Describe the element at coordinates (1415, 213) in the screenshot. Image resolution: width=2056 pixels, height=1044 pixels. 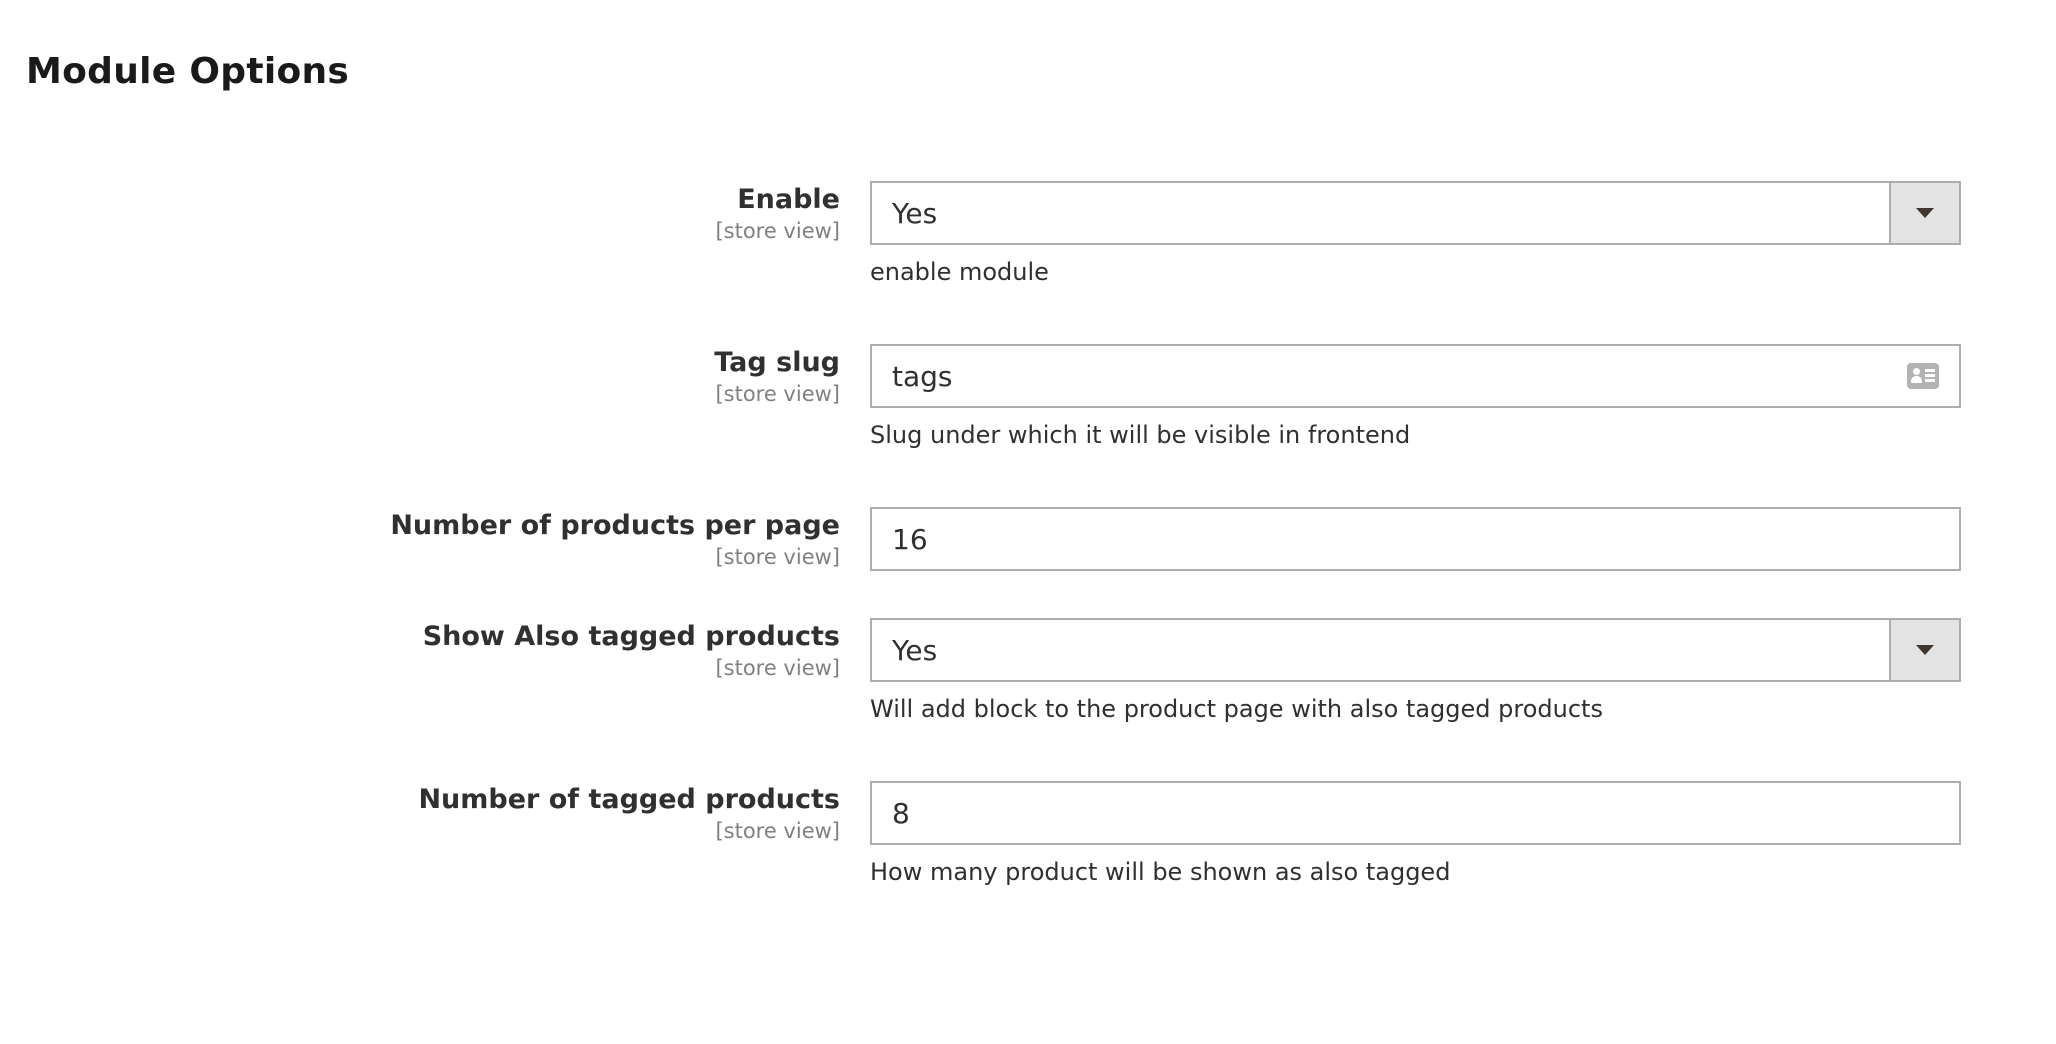
I see `enable-select: Yes` at that location.